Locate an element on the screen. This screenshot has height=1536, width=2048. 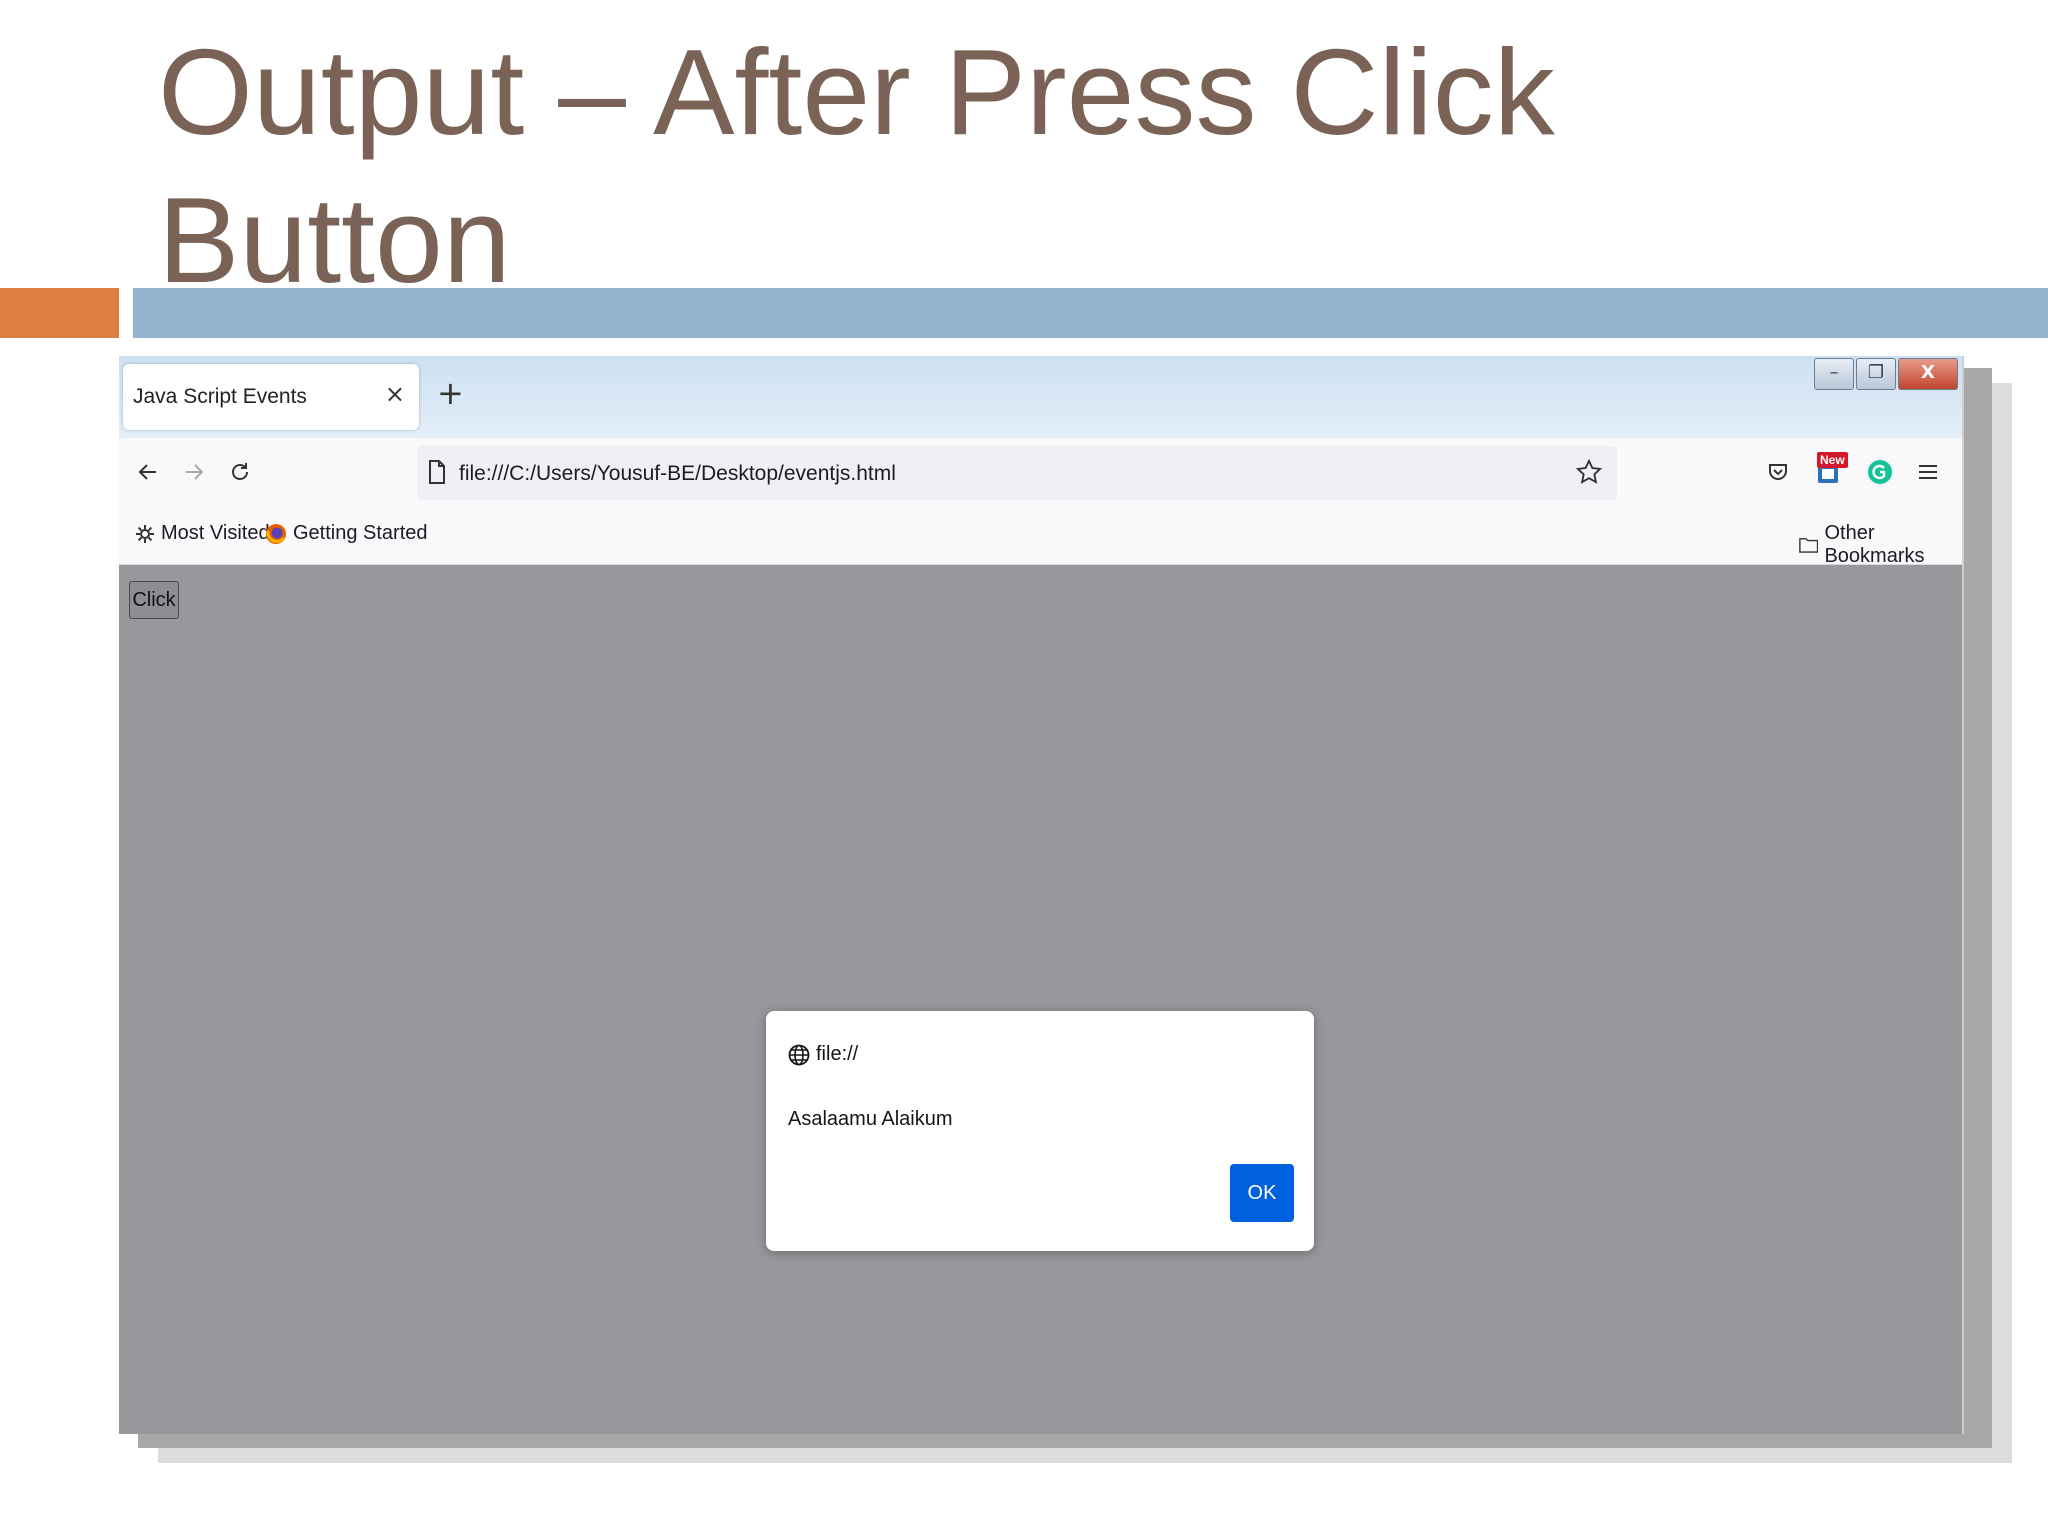
page-icon is located at coordinates (437, 472).